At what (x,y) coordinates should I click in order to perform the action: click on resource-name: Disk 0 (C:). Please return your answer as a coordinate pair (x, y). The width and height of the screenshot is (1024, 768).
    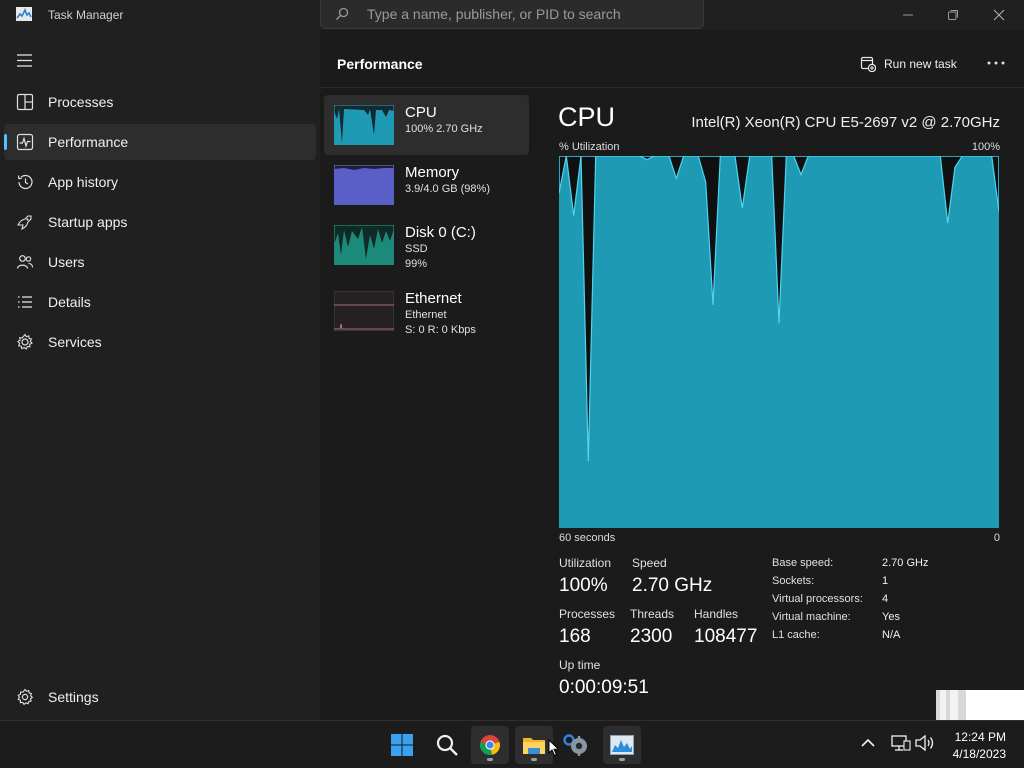
    Looking at the image, I should click on (440, 232).